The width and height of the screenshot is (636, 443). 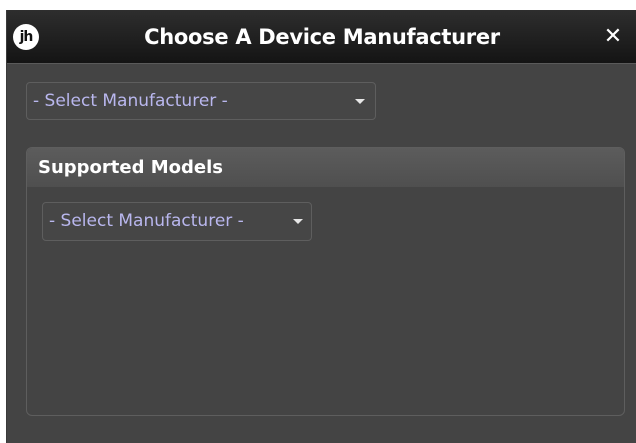 I want to click on dialog-titlebar: jh Choose A Device Manufacturer ✕, so click(x=321, y=37).